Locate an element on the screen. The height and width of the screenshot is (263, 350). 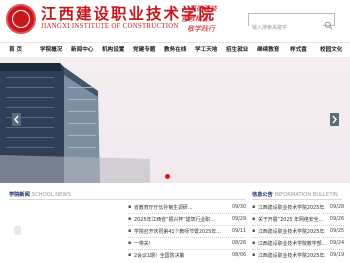
nav-party: 党建专题 is located at coordinates (144, 49).